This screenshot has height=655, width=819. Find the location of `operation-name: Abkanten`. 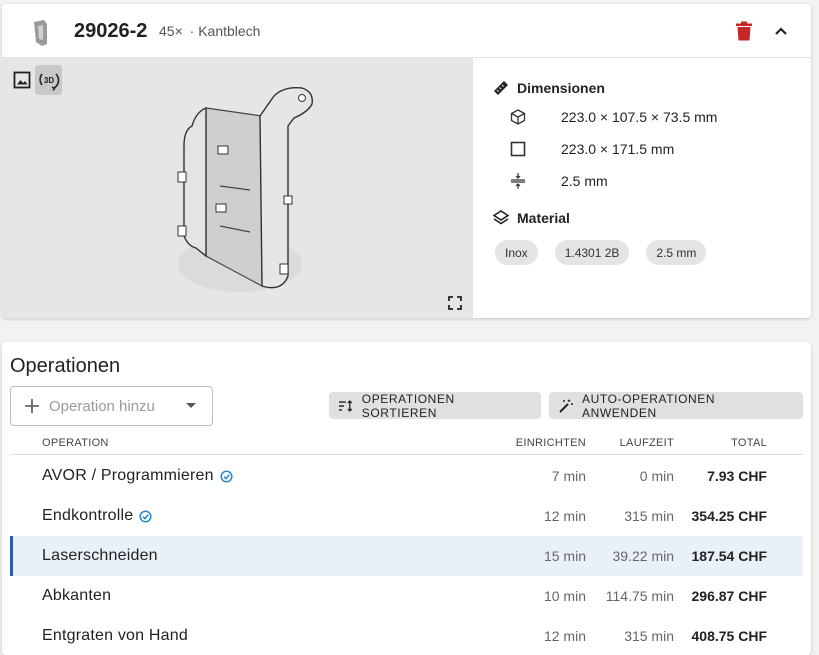

operation-name: Abkanten is located at coordinates (77, 595).